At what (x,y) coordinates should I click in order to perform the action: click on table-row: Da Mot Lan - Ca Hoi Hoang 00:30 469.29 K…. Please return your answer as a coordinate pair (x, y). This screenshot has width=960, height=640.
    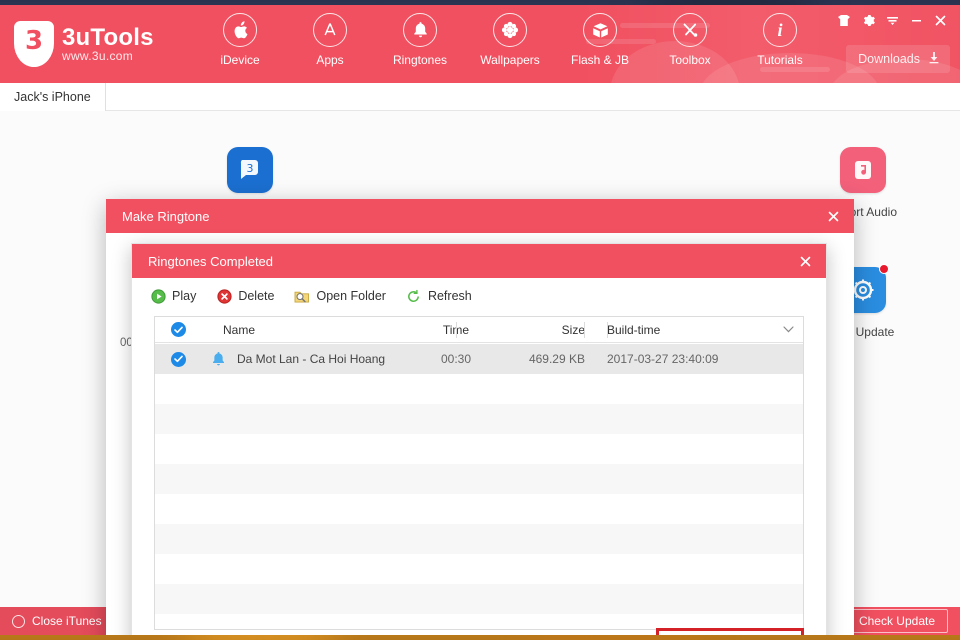
    Looking at the image, I should click on (479, 359).